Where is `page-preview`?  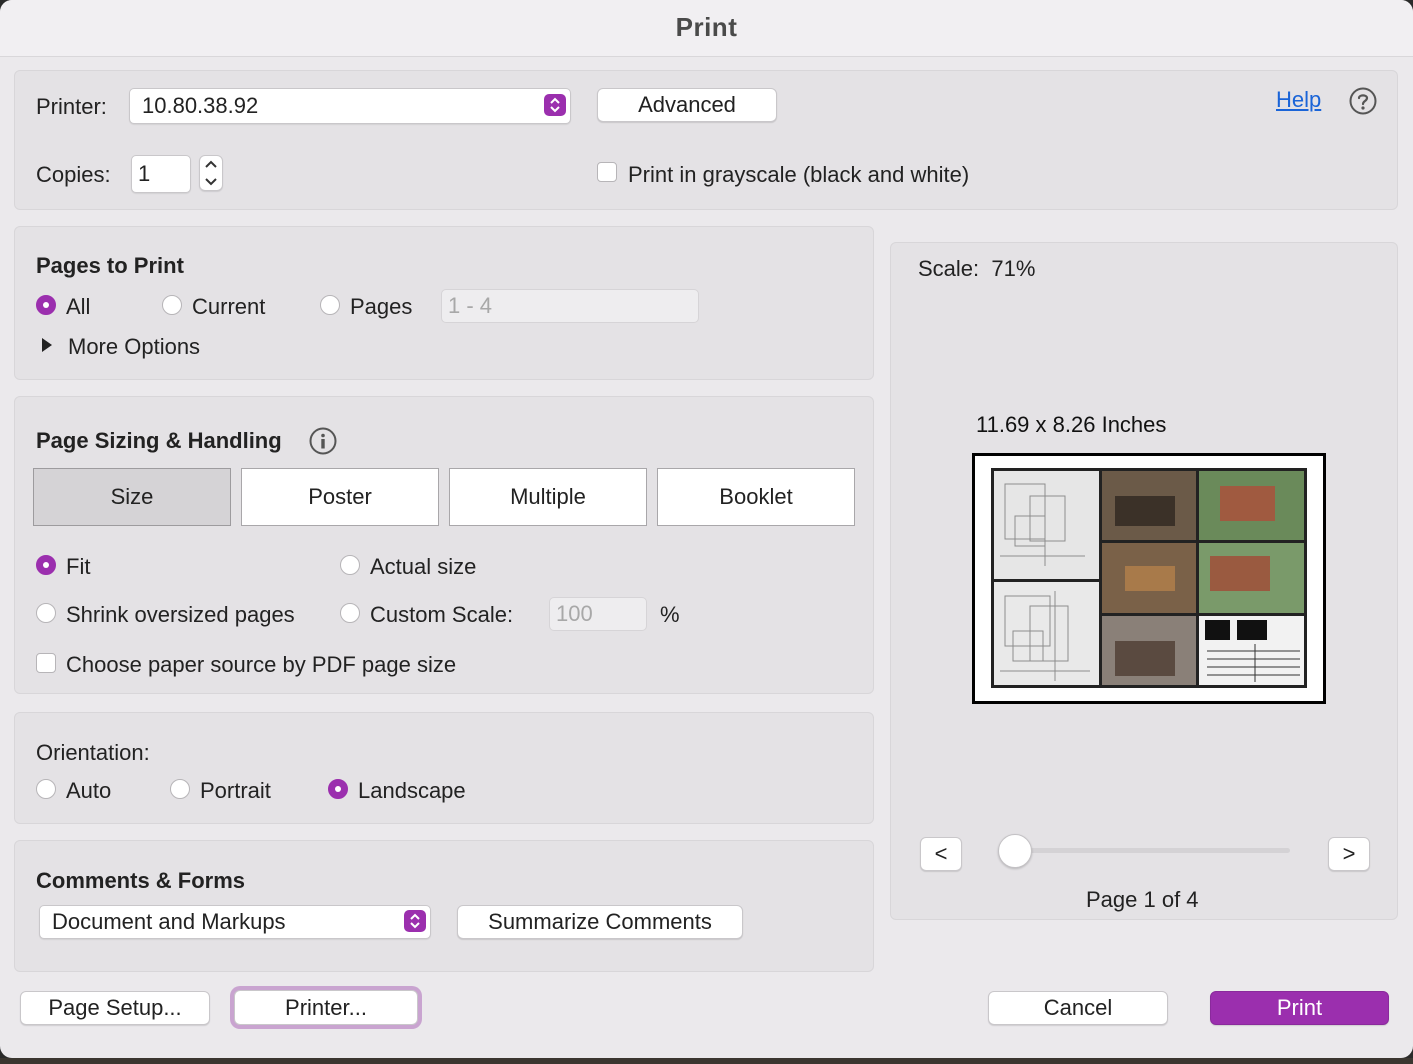 page-preview is located at coordinates (1149, 578).